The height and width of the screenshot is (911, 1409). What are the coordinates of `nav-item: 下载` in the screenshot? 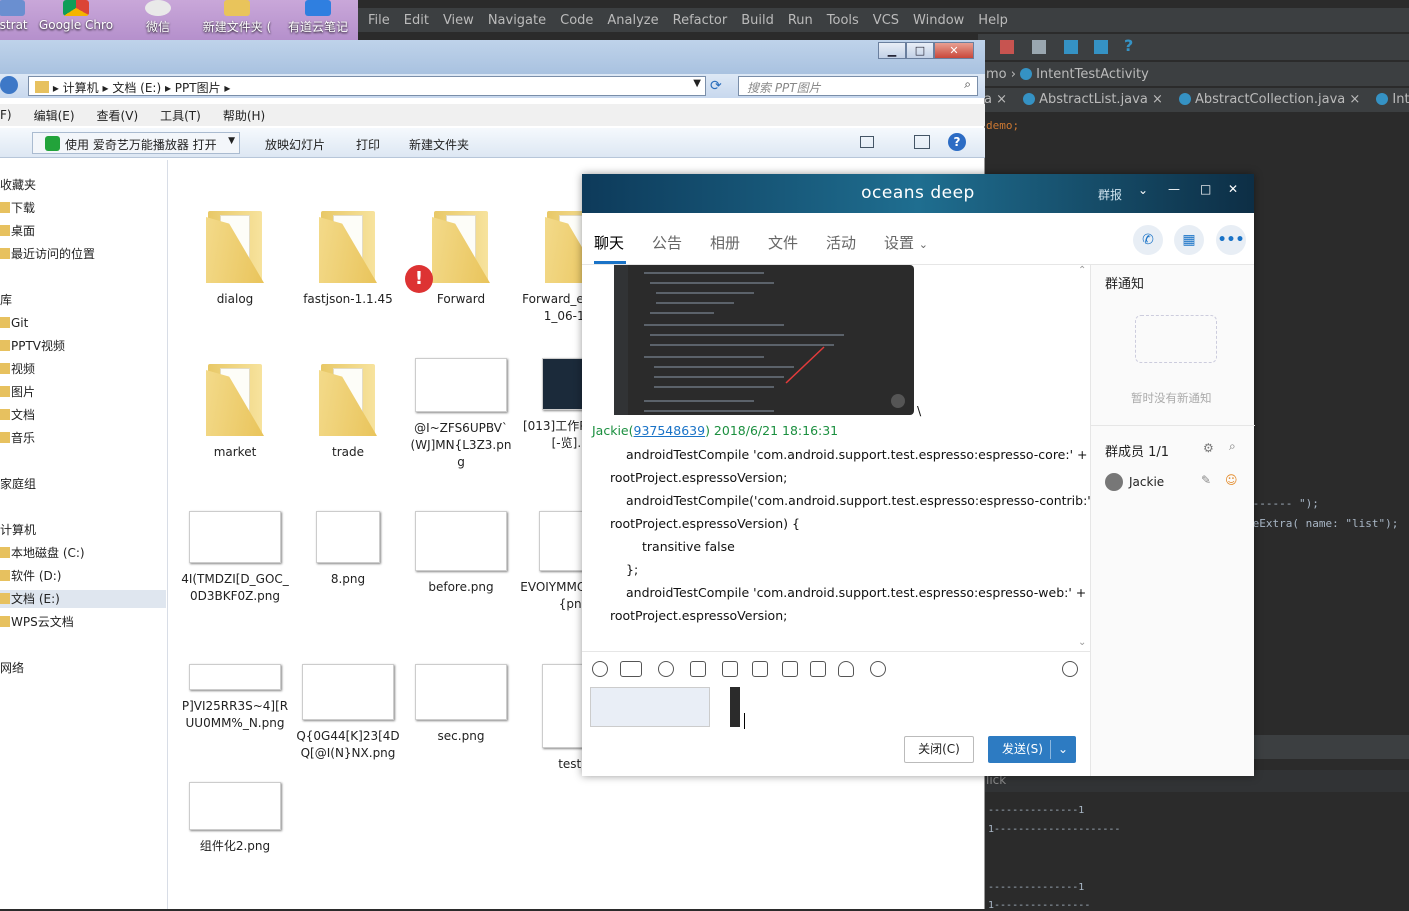 It's located at (83, 208).